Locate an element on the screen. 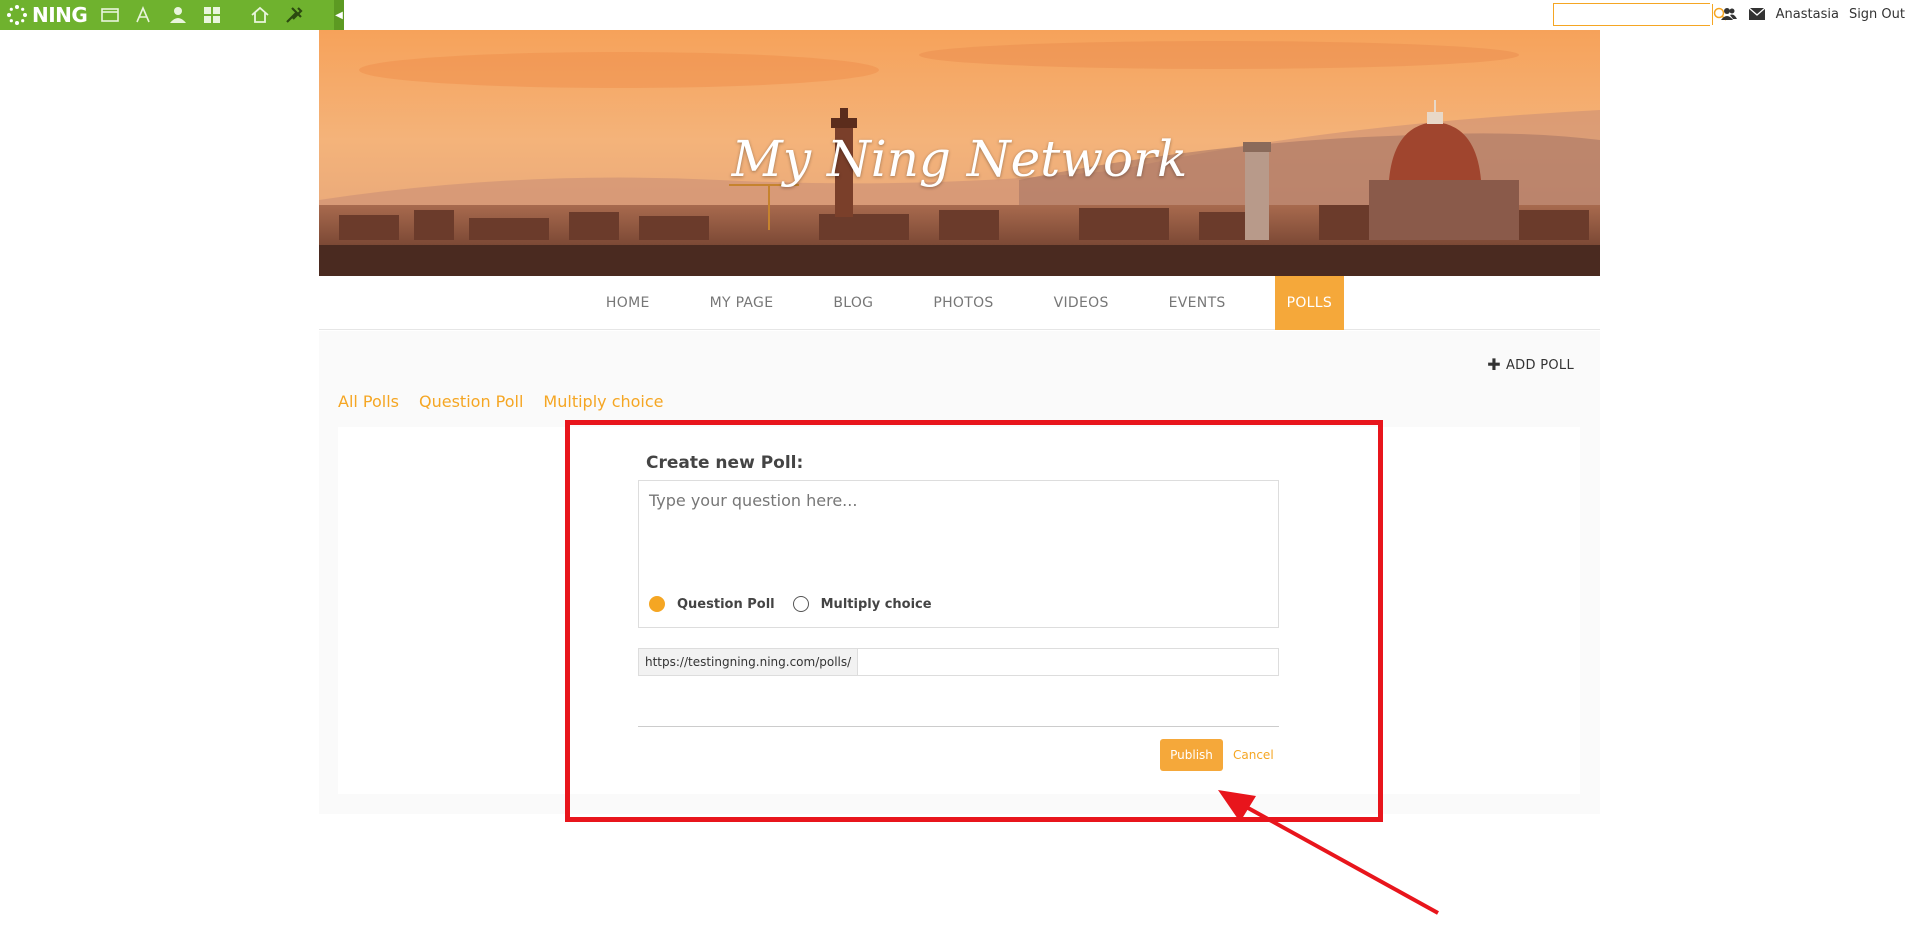 The width and height of the screenshot is (1913, 939). cancel-link: Cancel is located at coordinates (1253, 755).